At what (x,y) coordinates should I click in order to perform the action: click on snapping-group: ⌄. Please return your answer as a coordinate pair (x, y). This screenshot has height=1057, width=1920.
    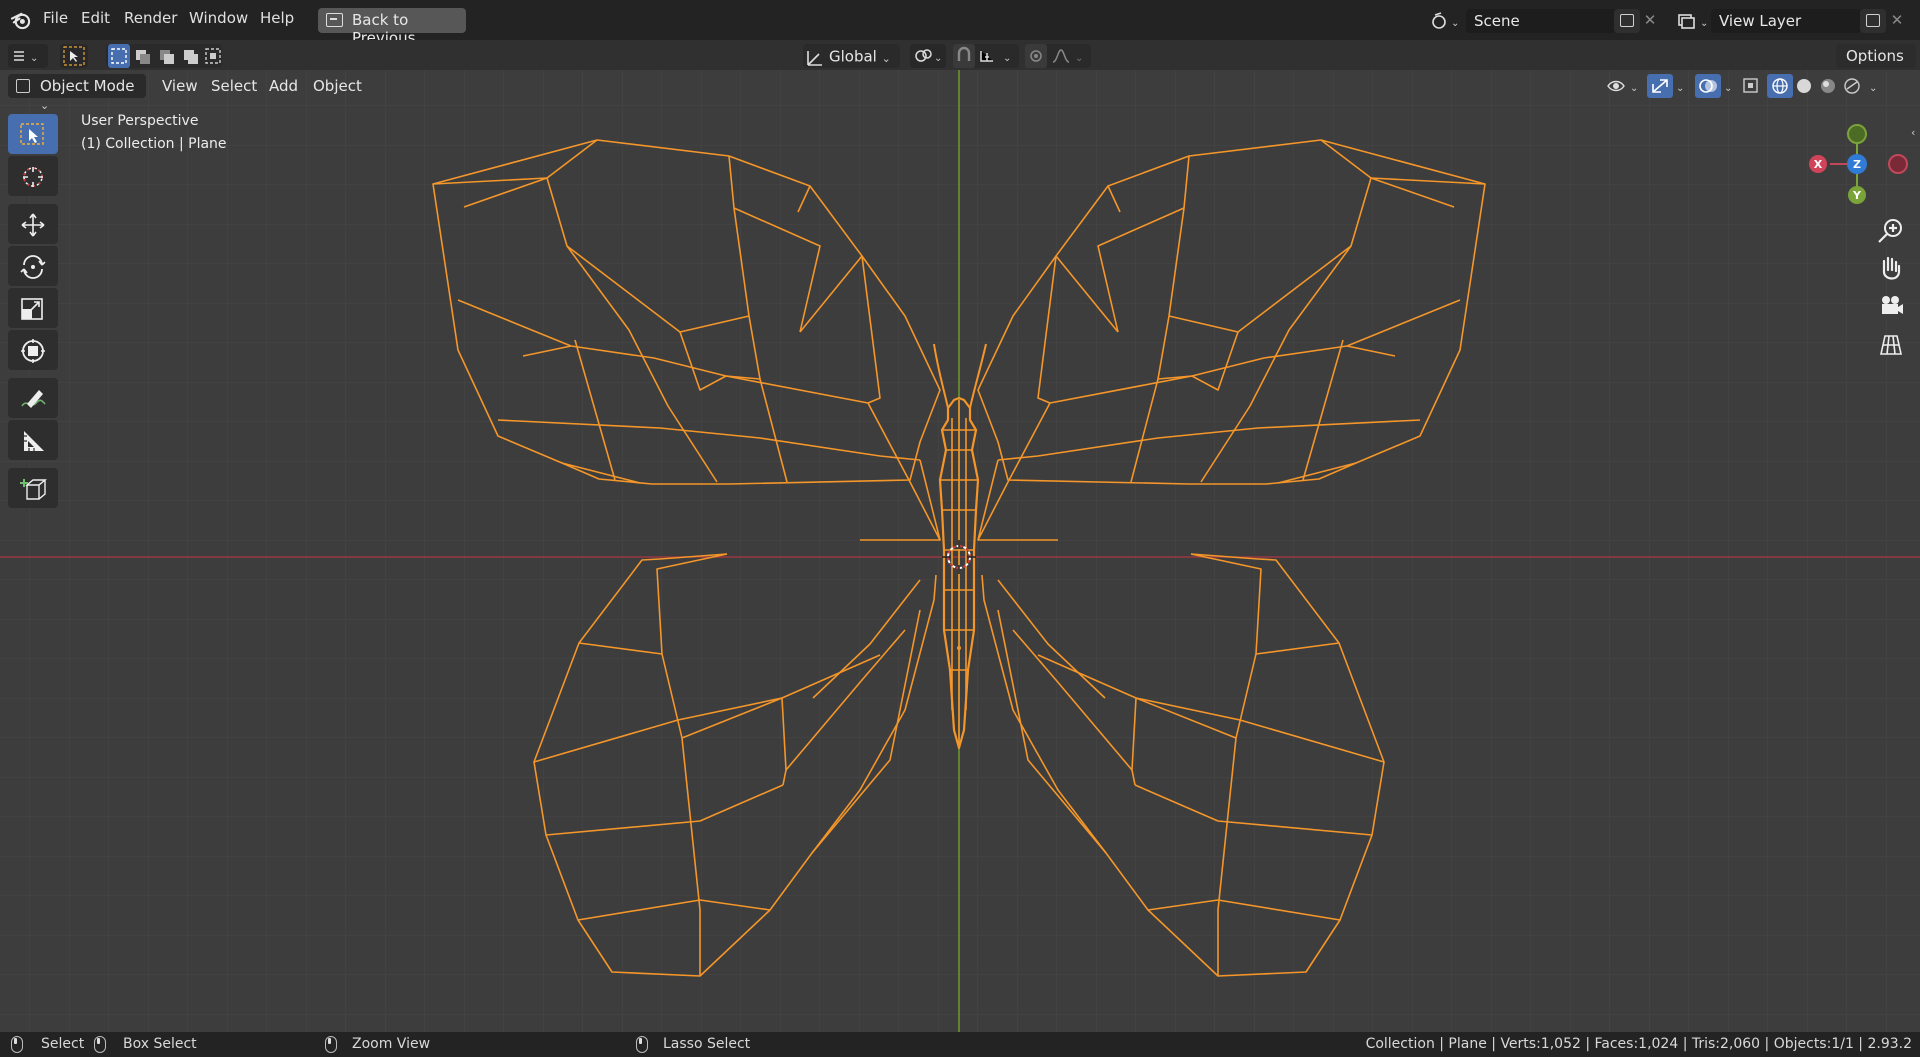
    Looking at the image, I should click on (986, 56).